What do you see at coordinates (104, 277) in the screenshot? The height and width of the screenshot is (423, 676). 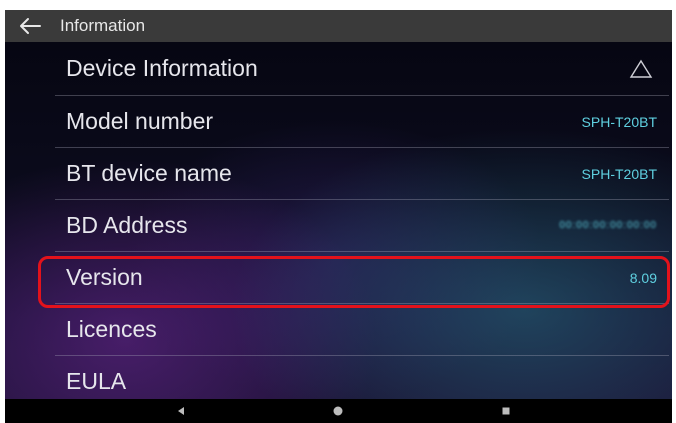 I see `version-label: Version` at bounding box center [104, 277].